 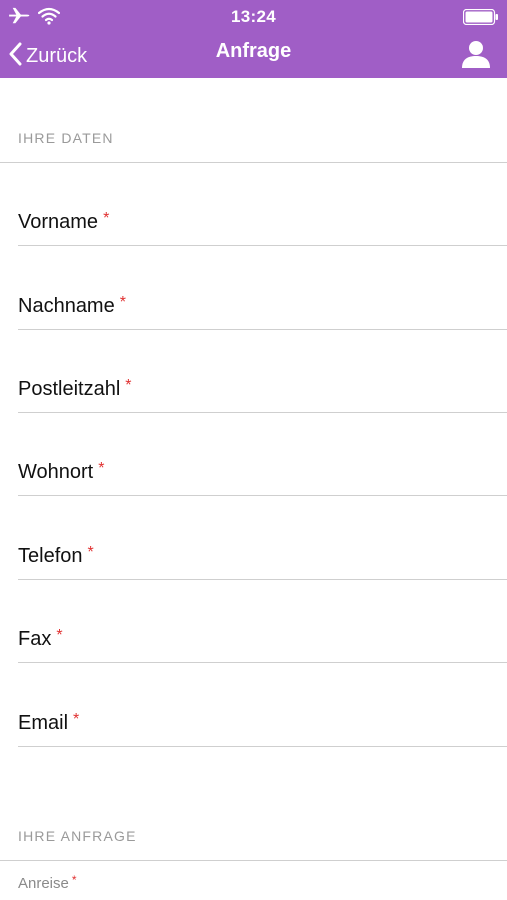 What do you see at coordinates (262, 371) in the screenshot?
I see `field-postleitzahl: Postleitzahl *` at bounding box center [262, 371].